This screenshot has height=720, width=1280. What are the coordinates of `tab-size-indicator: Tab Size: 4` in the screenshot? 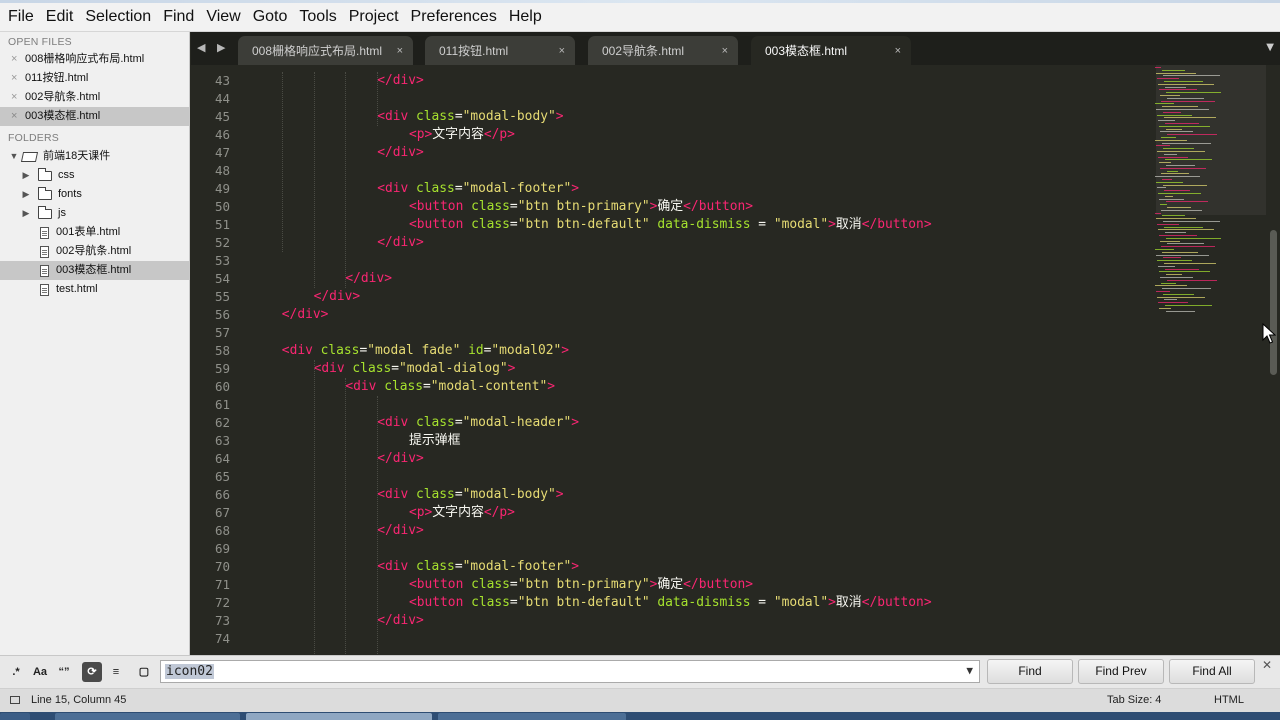 It's located at (1134, 700).